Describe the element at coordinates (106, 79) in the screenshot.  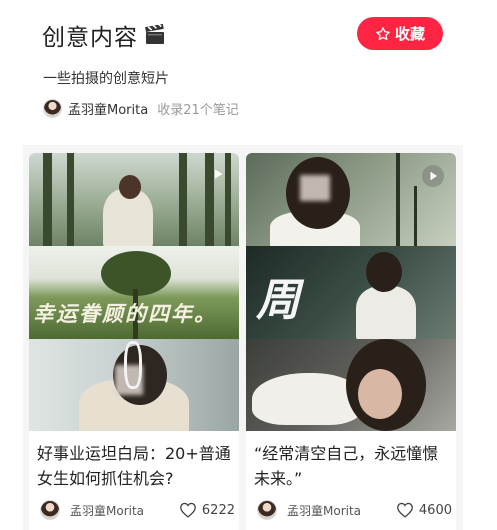
I see `collection-description: 一些拍摄的创意短片` at that location.